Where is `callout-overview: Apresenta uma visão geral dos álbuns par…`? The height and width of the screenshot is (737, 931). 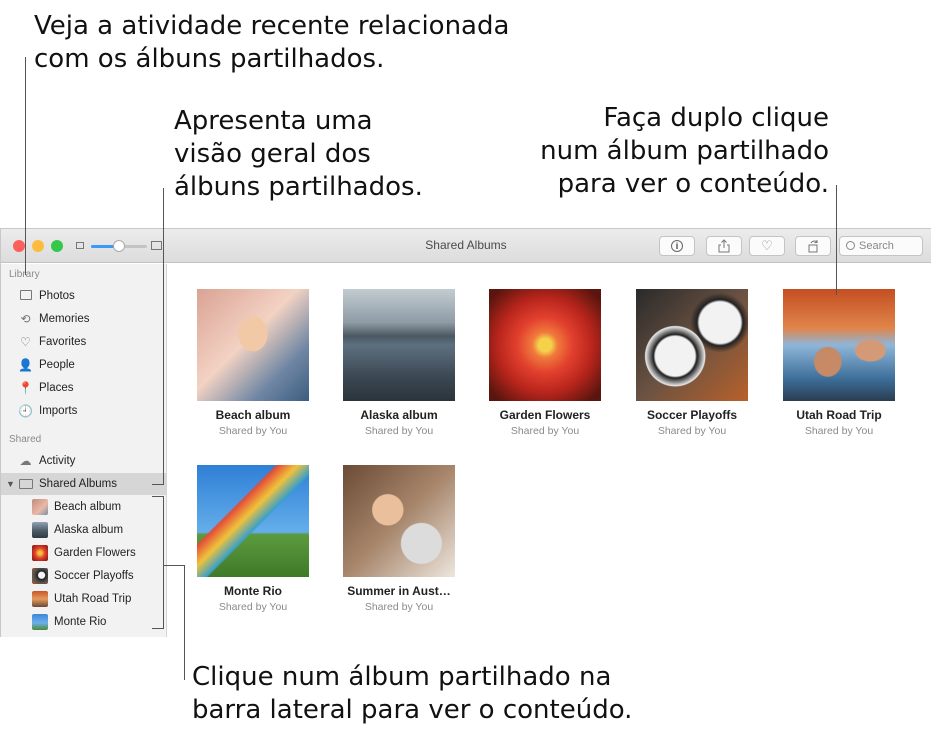
callout-overview: Apresenta uma visão geral dos álbuns par… is located at coordinates (298, 154).